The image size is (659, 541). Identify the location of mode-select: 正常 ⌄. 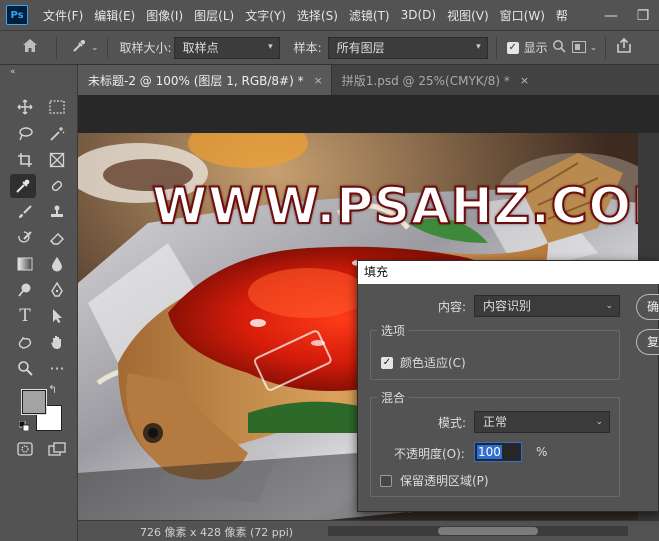
(542, 422).